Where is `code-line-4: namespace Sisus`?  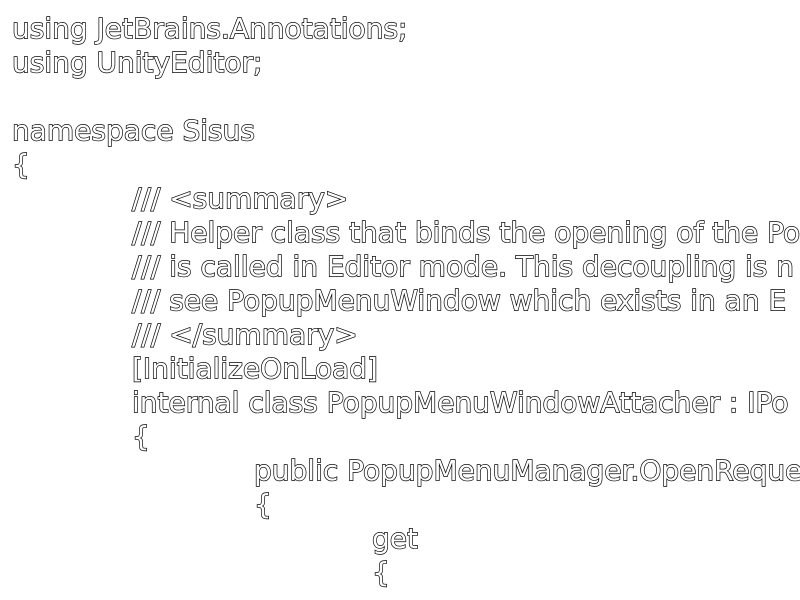 code-line-4: namespace Sisus is located at coordinates (133, 130).